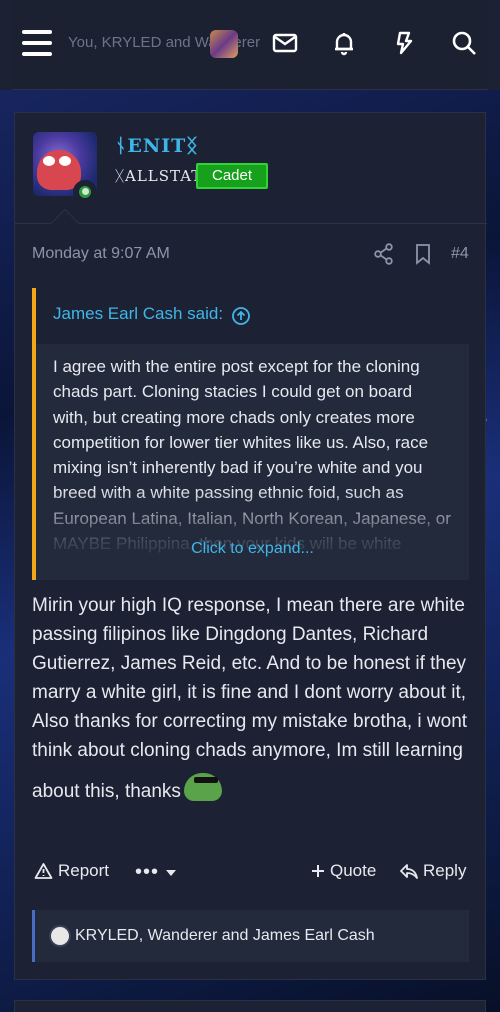  Describe the element at coordinates (251, 875) in the screenshot. I see `post-action-bar: Report ••• Quote Reply` at that location.